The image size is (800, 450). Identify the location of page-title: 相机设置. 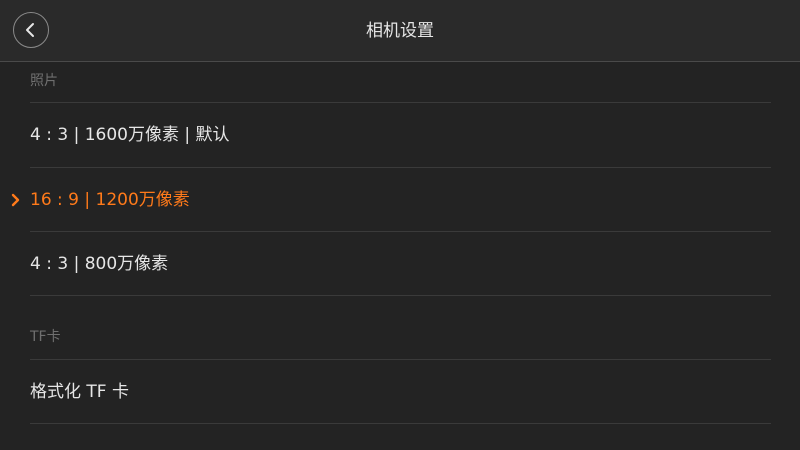
(400, 31).